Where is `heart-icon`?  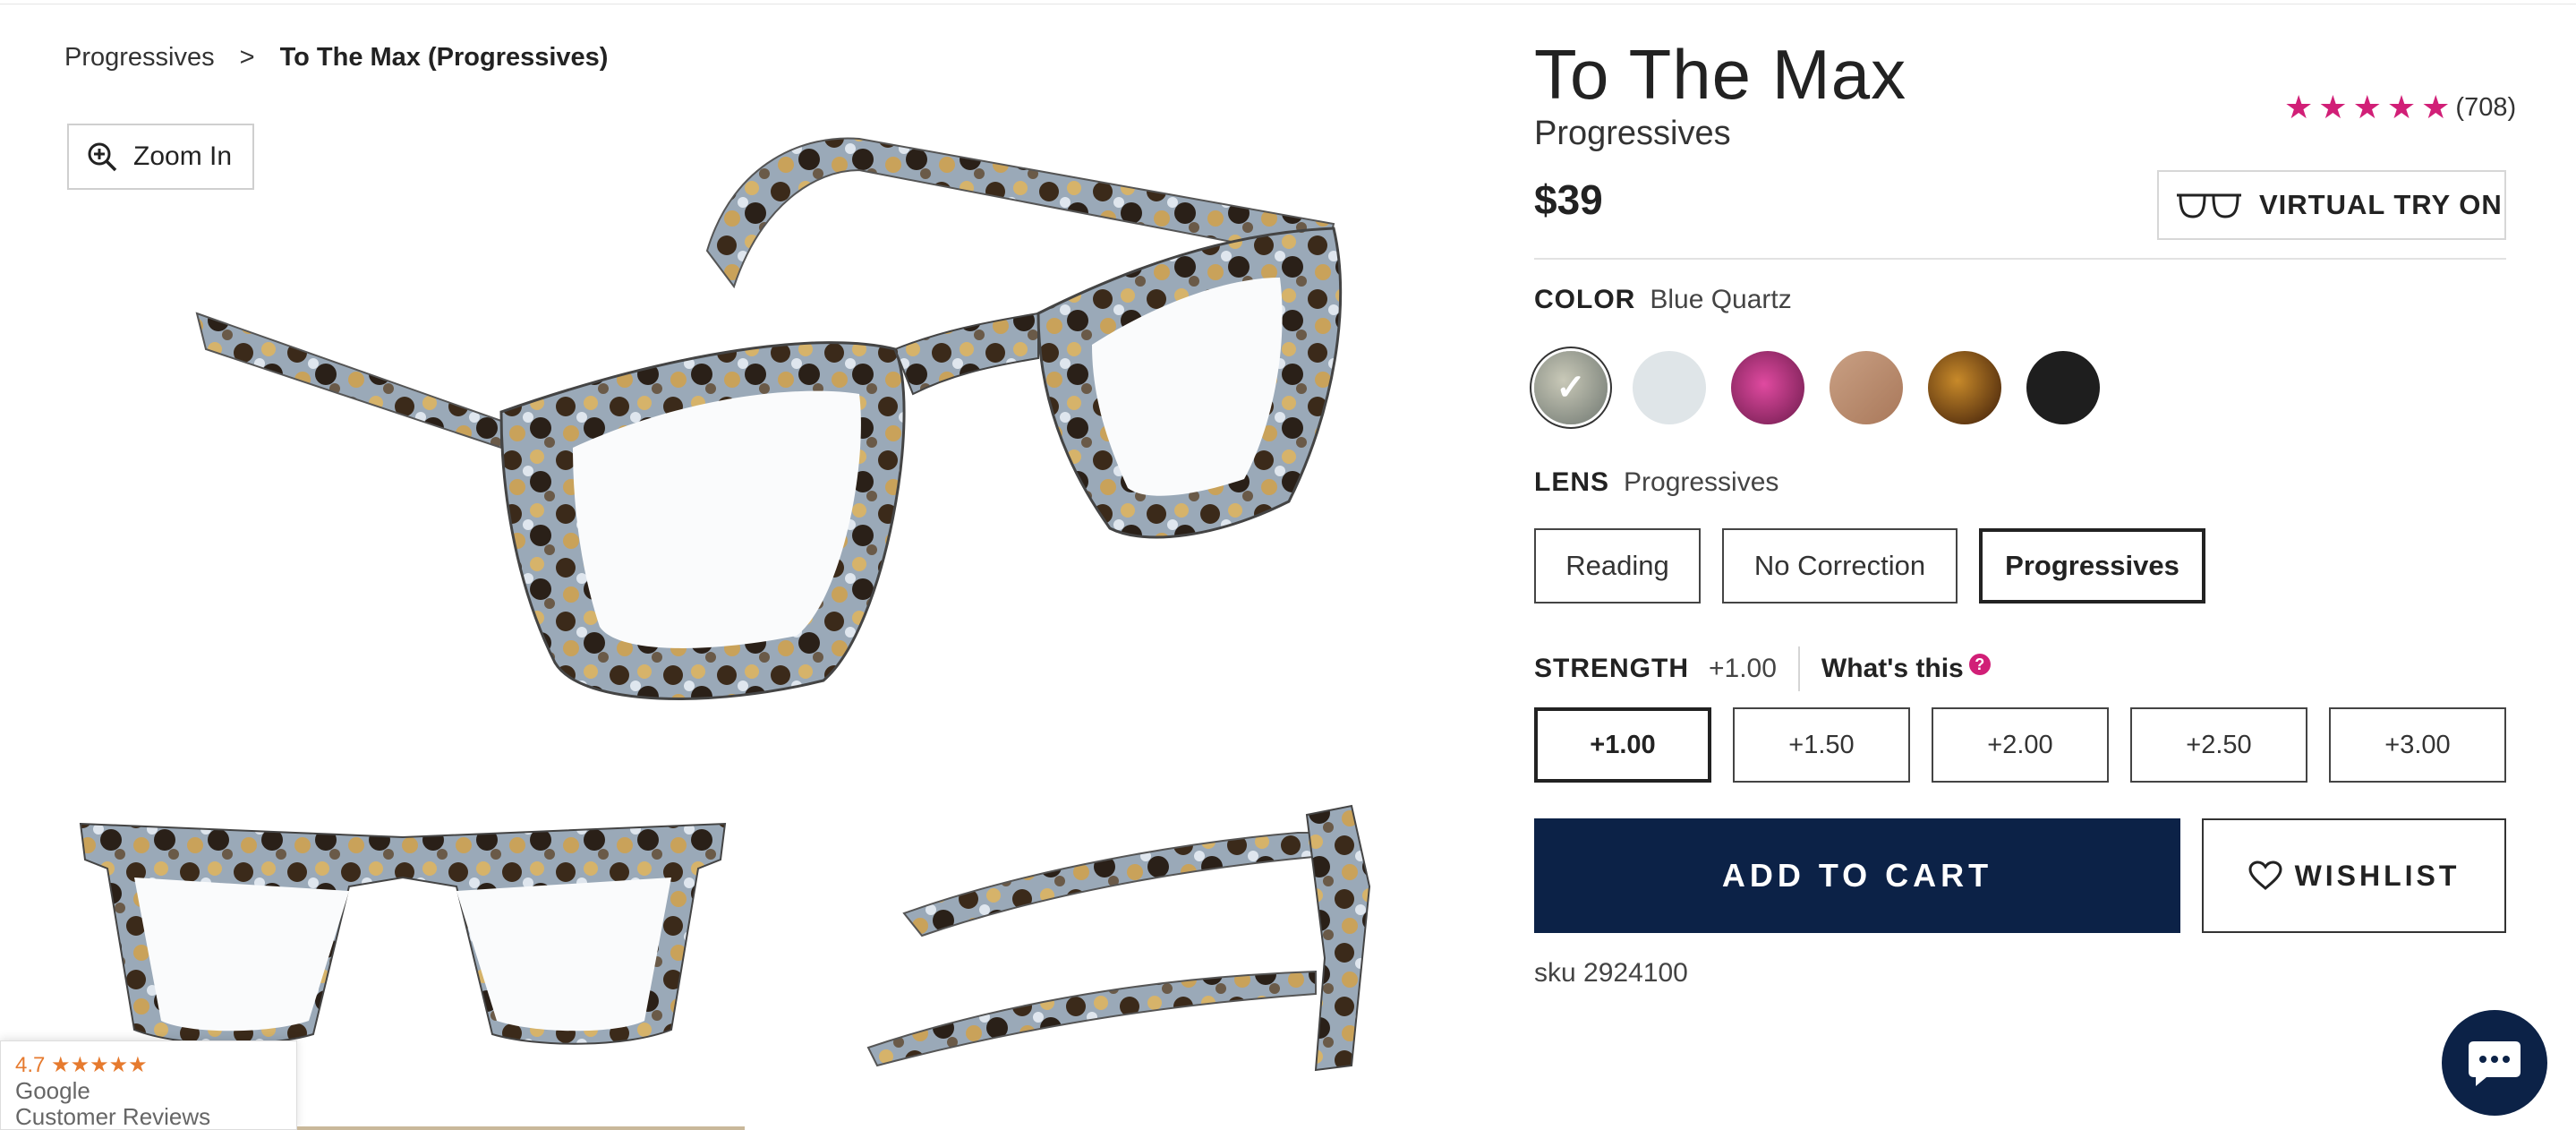 heart-icon is located at coordinates (2265, 875).